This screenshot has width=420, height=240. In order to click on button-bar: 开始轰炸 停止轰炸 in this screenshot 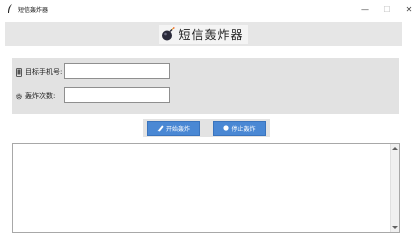, I will do `click(206, 128)`.